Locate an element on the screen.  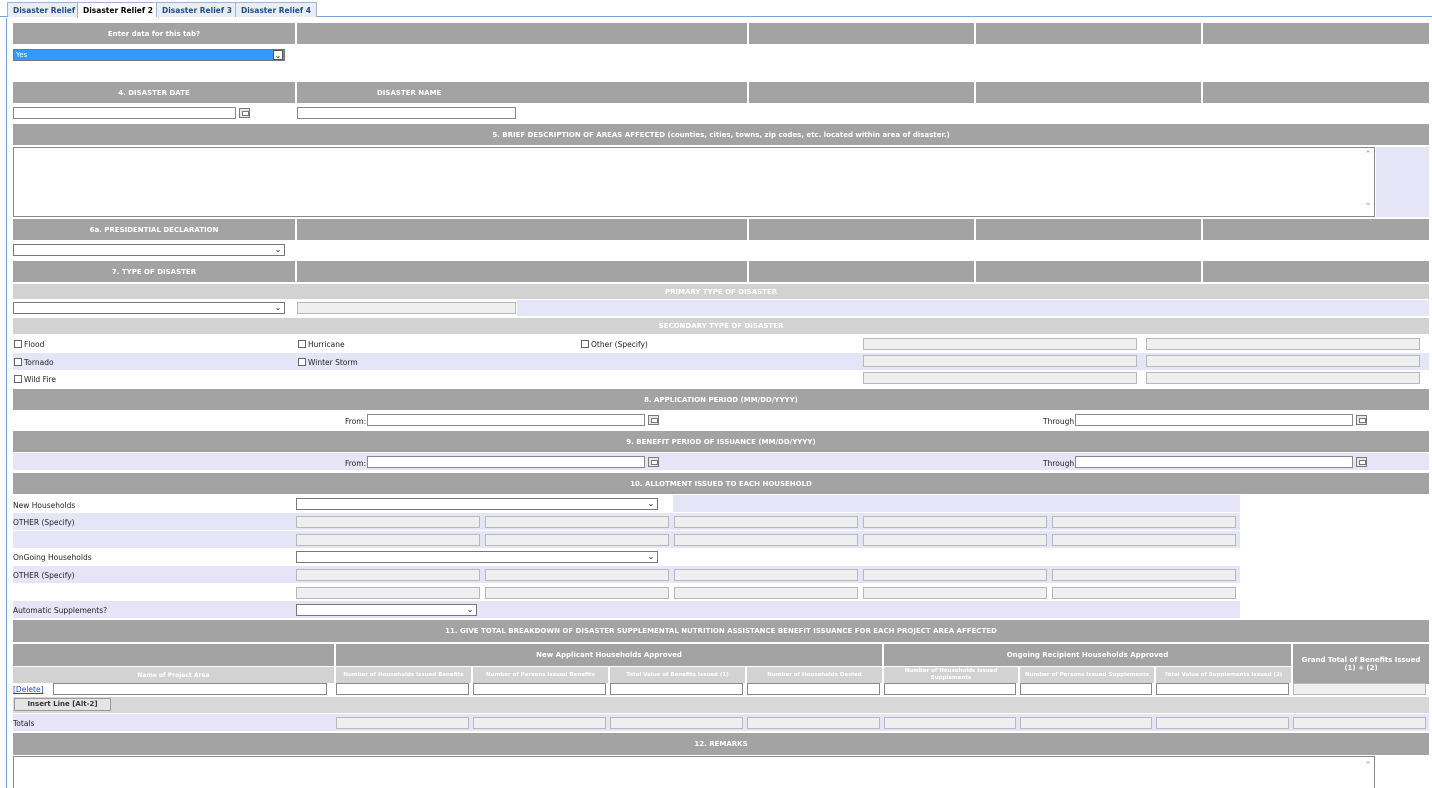
benefit-through-label: Through: is located at coordinates (1060, 463).